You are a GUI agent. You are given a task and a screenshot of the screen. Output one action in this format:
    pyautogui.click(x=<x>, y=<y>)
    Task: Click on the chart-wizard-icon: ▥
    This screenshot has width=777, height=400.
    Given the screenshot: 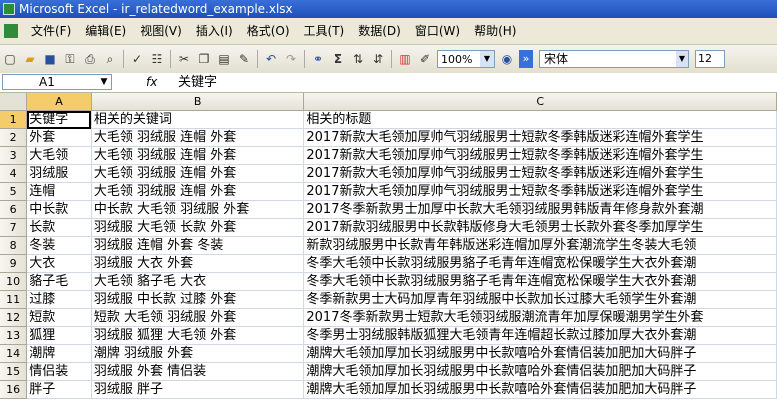 What is the action you would take?
    pyautogui.click(x=405, y=59)
    